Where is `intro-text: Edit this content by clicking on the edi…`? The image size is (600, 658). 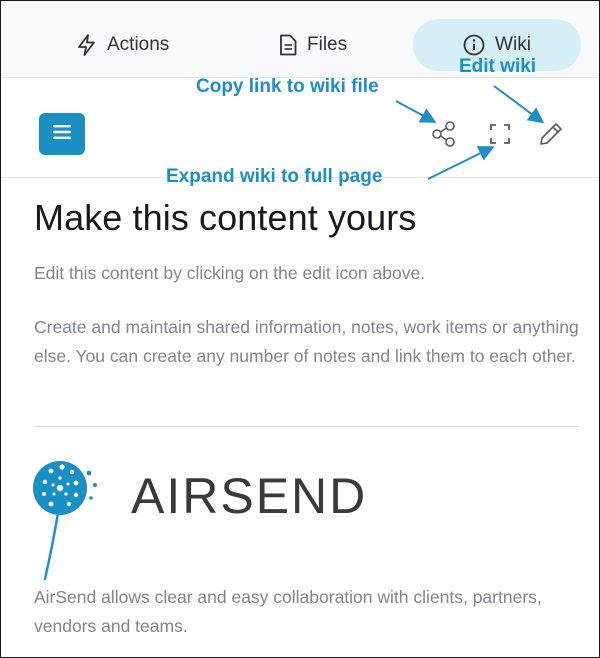
intro-text: Edit this content by clicking on the edi… is located at coordinates (230, 273).